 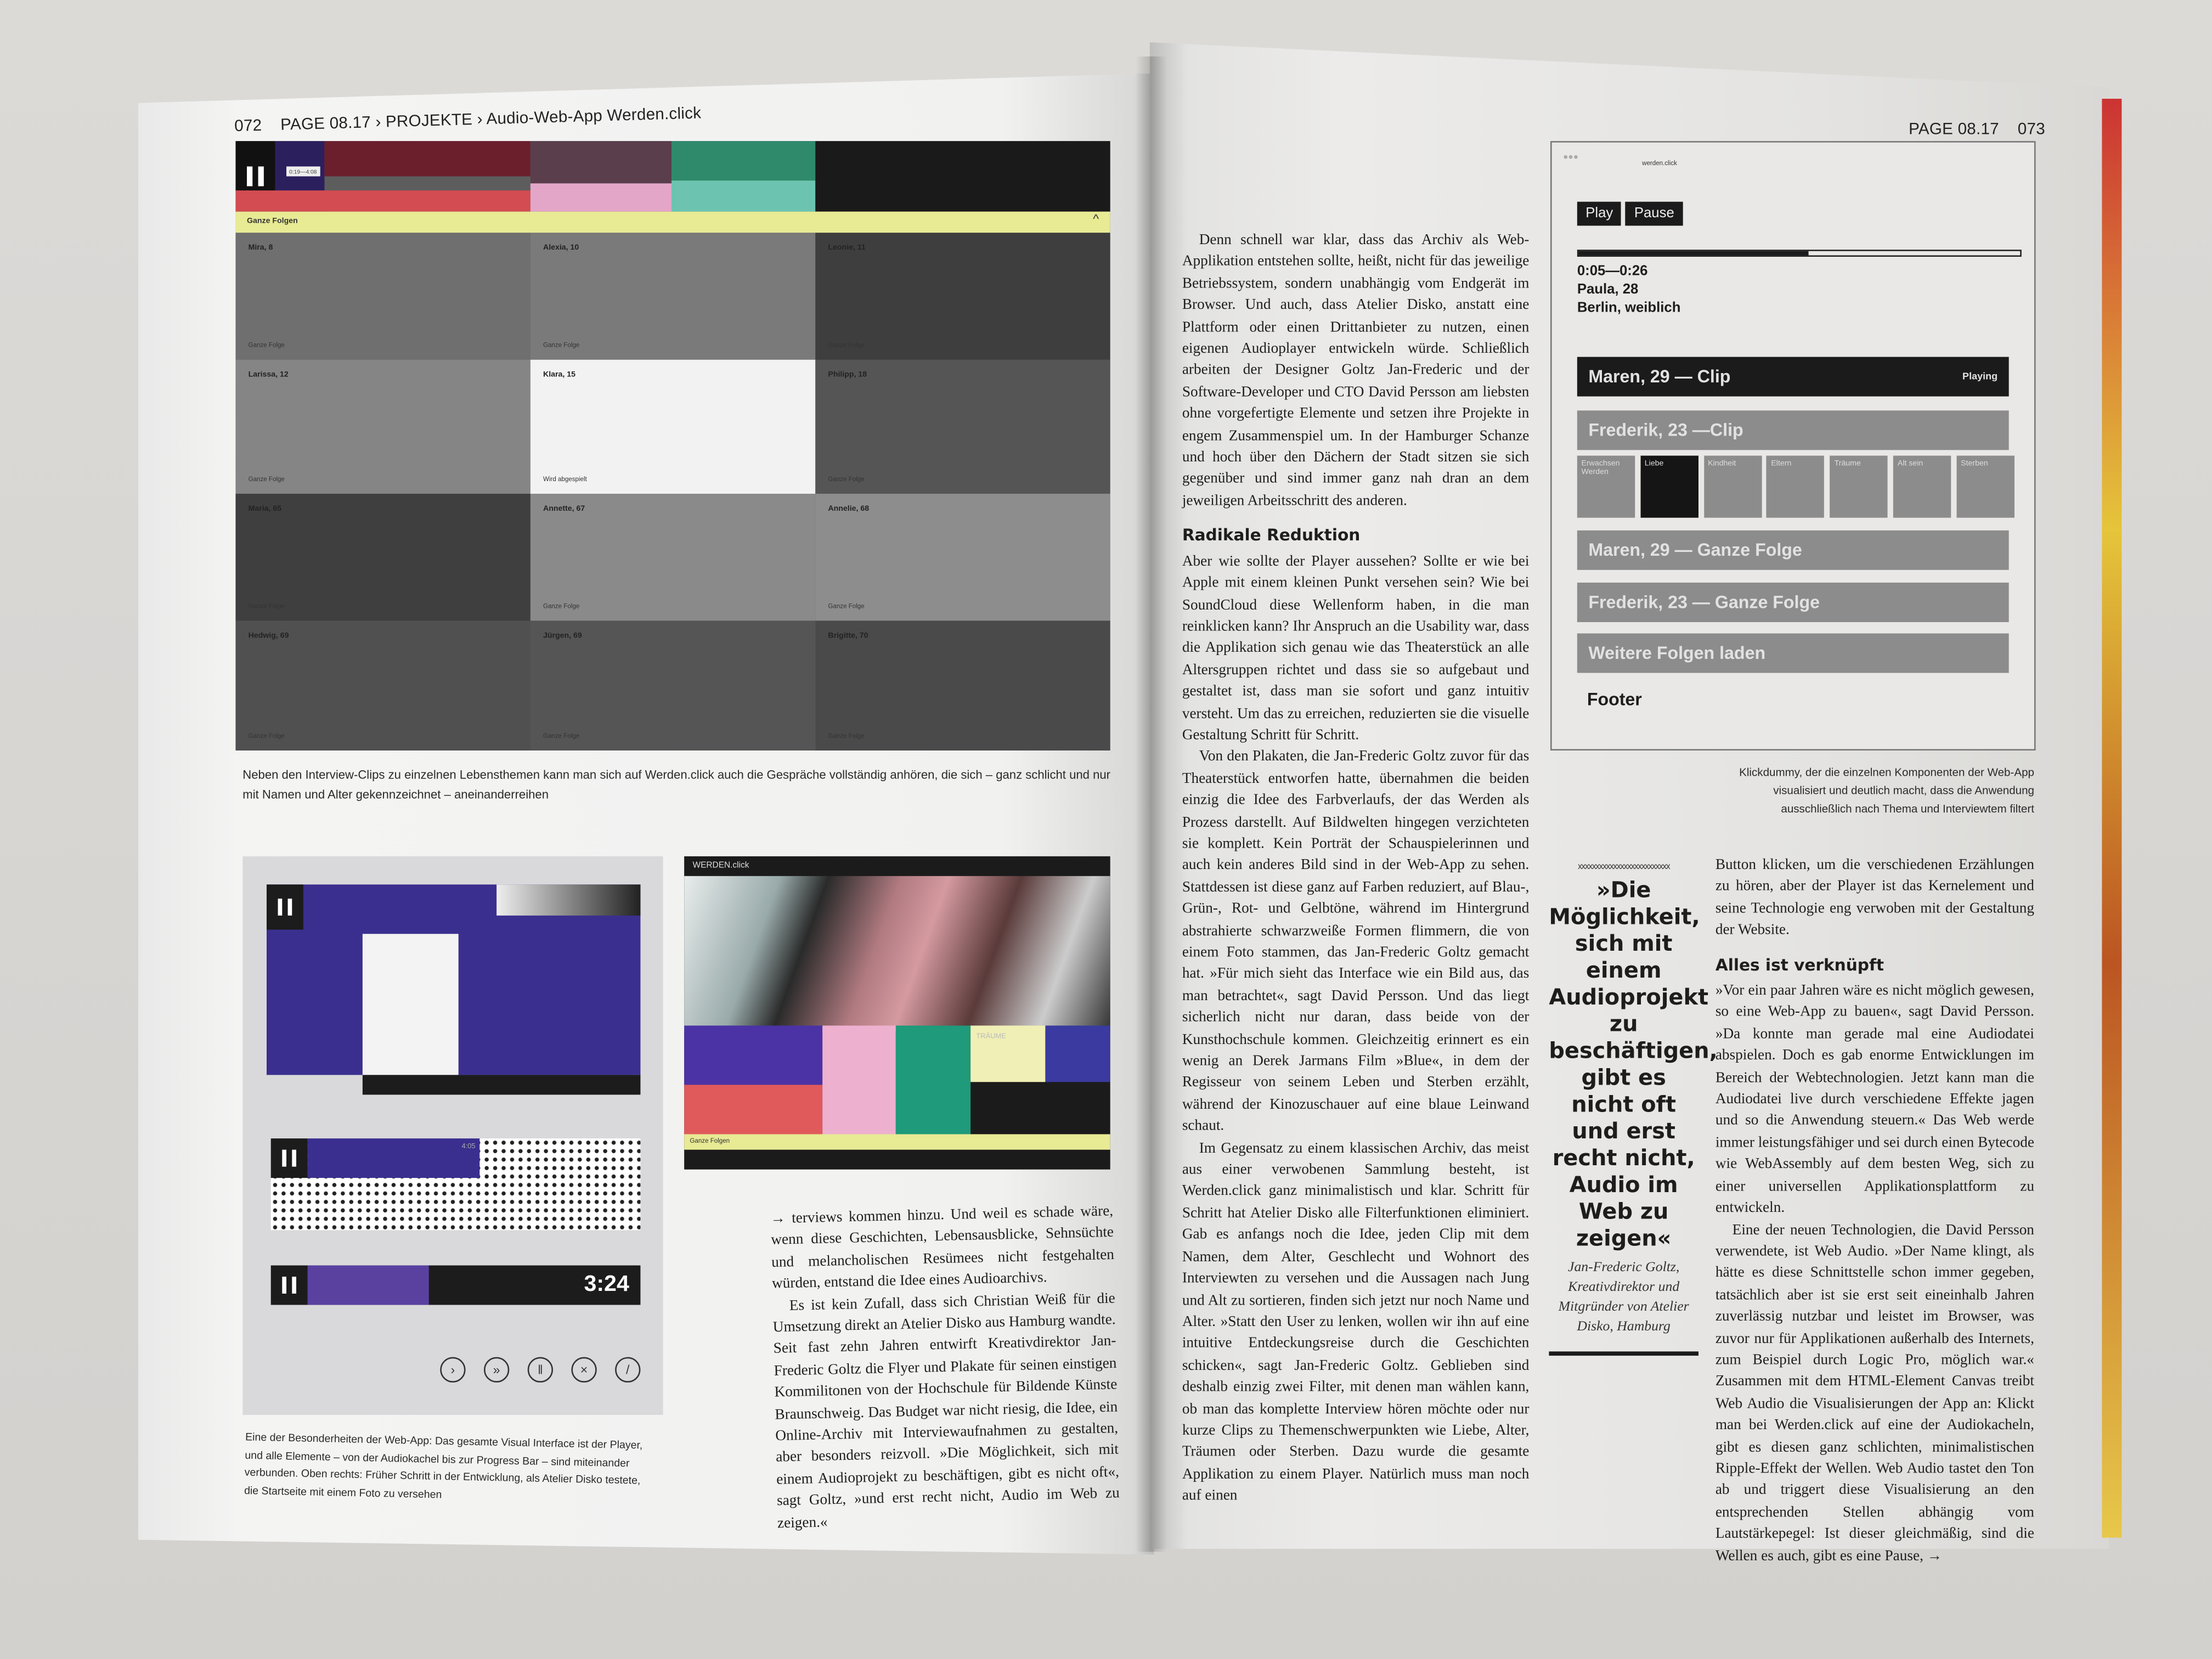 I want to click on player-mockup-small: 3:24, so click(x=455, y=1285).